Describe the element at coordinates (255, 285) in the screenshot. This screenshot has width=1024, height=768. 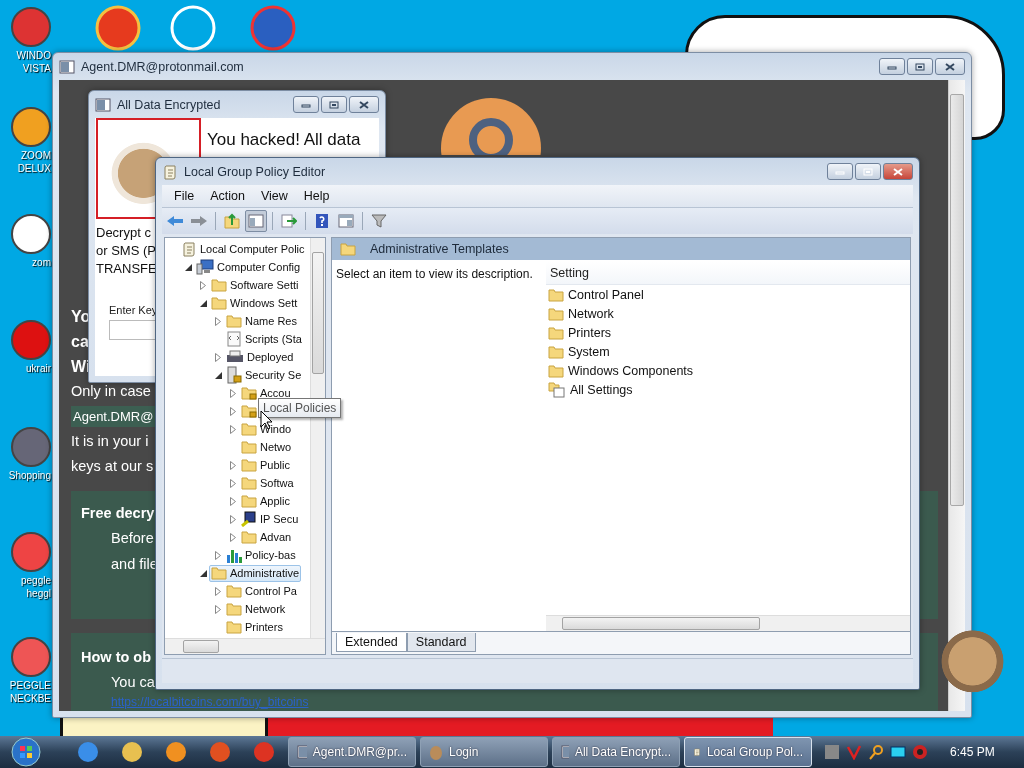
I see `tree-item: Software Setti` at that location.